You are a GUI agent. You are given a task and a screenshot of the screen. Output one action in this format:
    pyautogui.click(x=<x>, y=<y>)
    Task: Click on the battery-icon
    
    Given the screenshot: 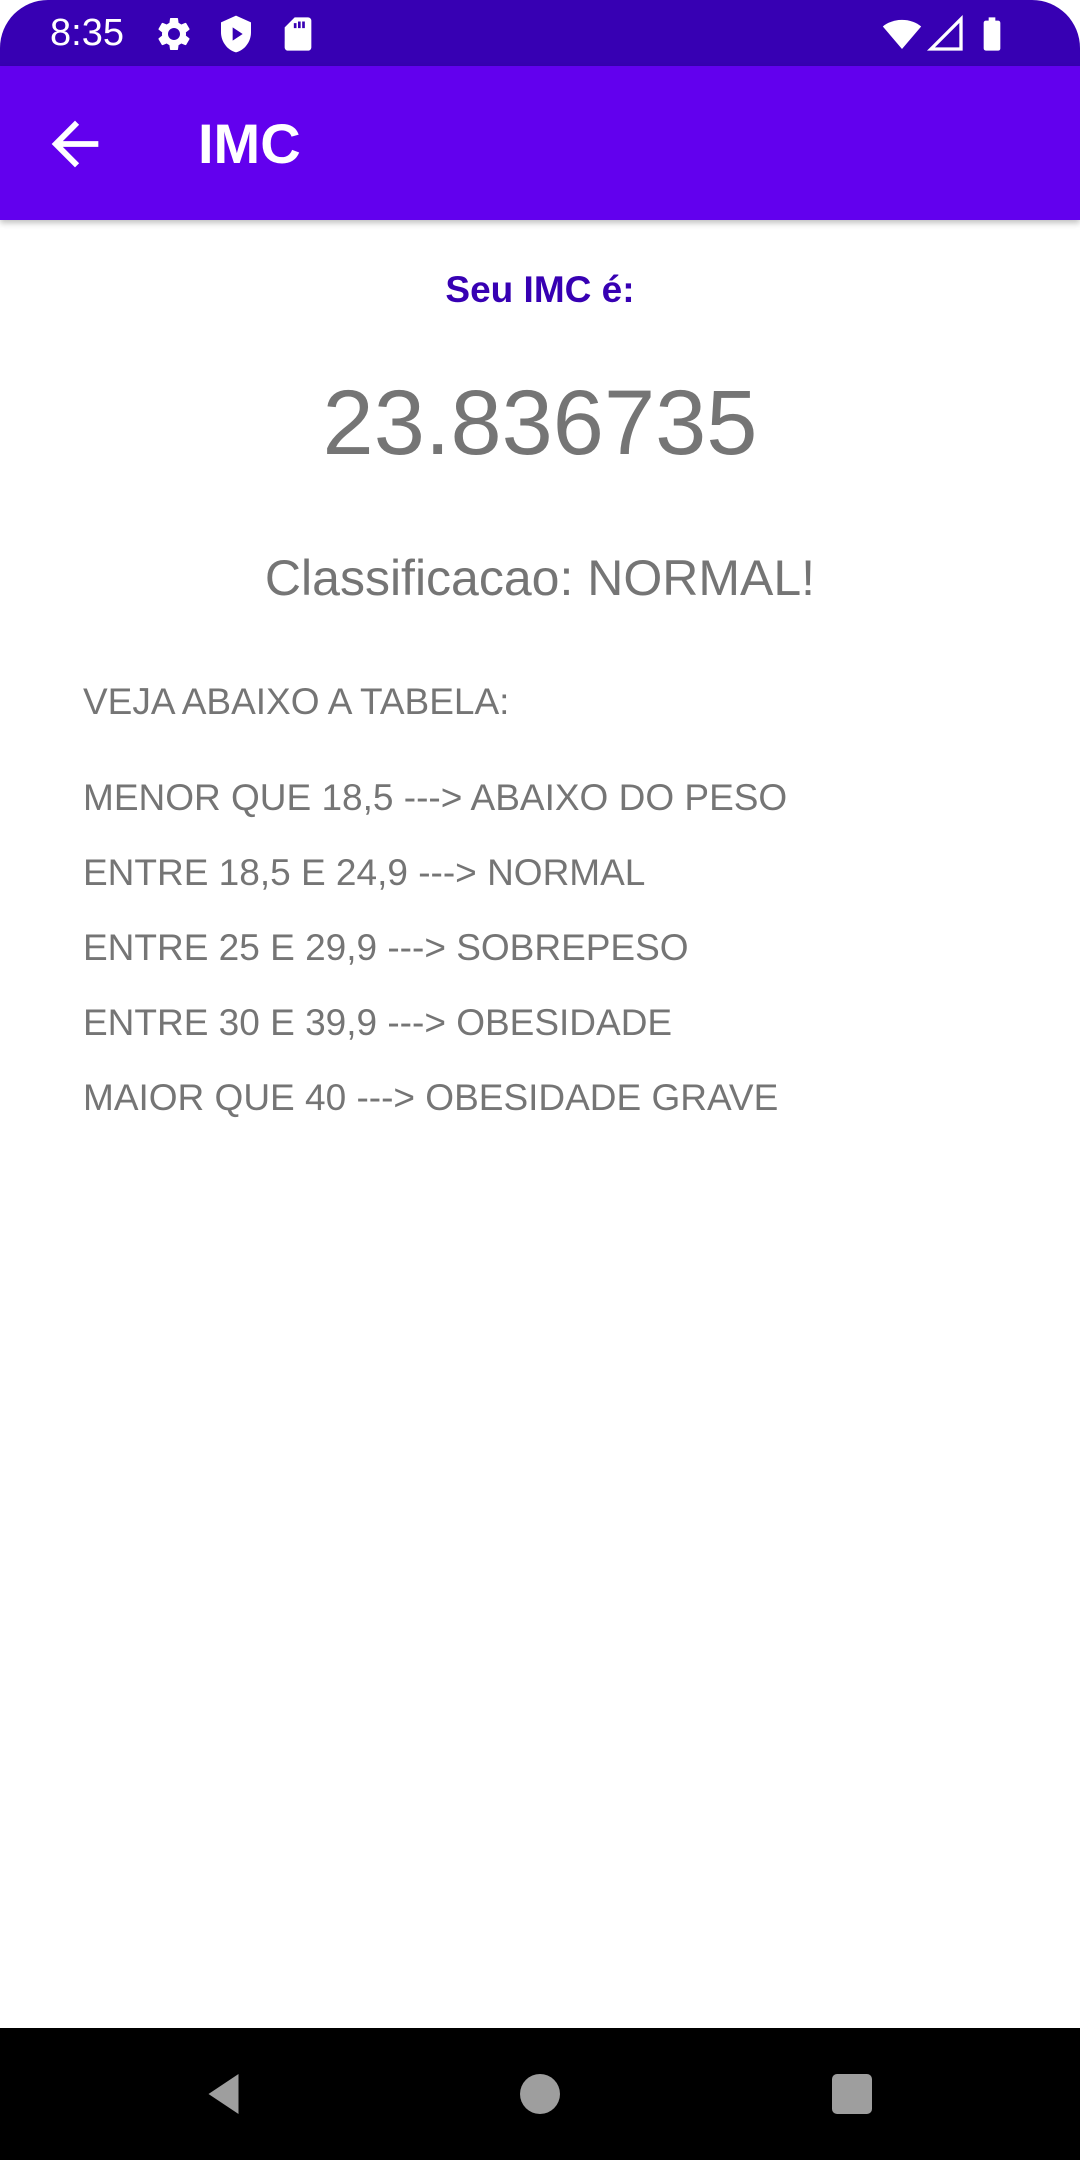 What is the action you would take?
    pyautogui.click(x=992, y=34)
    